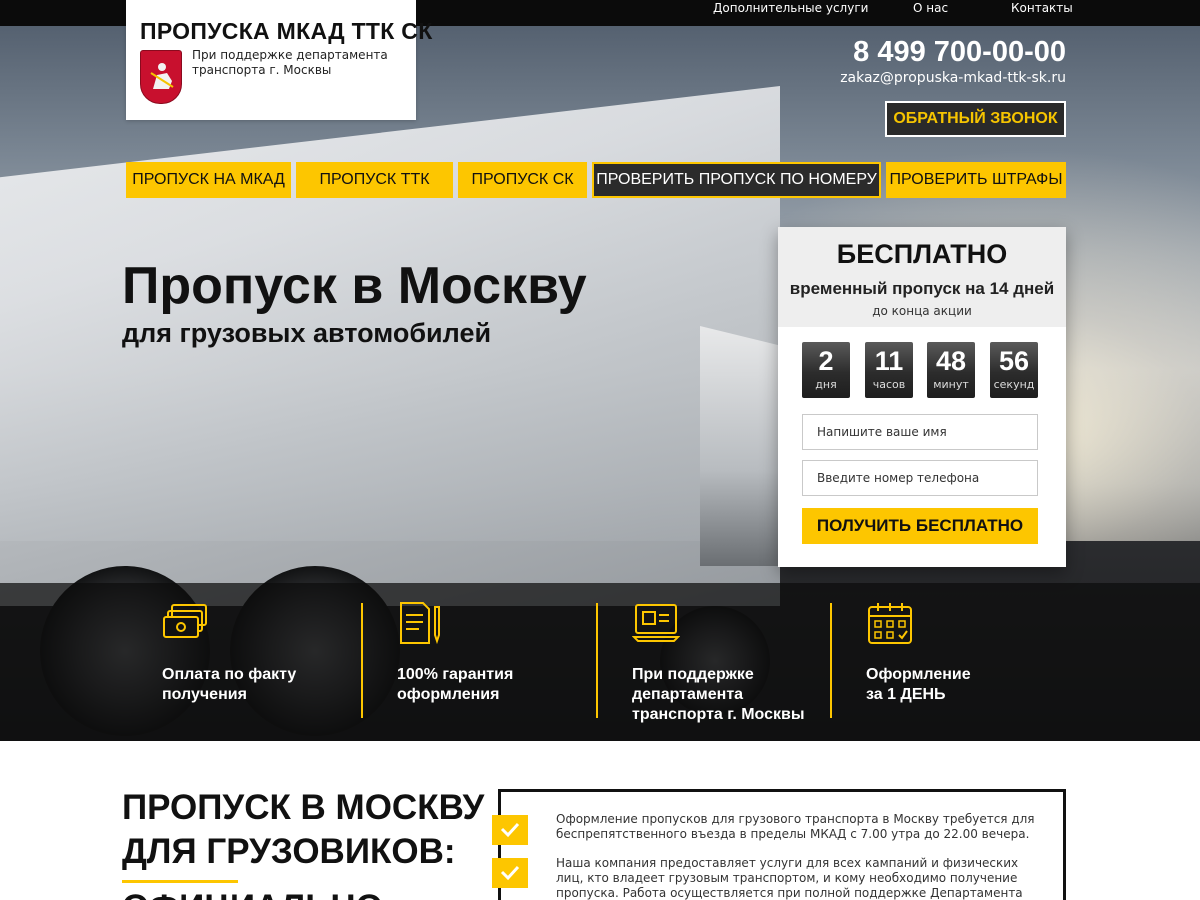  I want to click on hero-subtitle: для грузовых автомобилей, so click(307, 333).